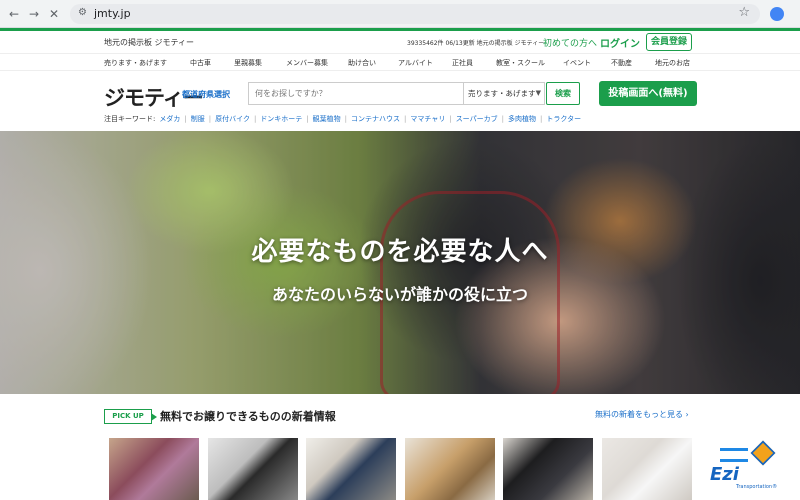 Image resolution: width=800 pixels, height=500 pixels. Describe the element at coordinates (130, 119) in the screenshot. I see `keywords-label: 注目キーワード:` at that location.